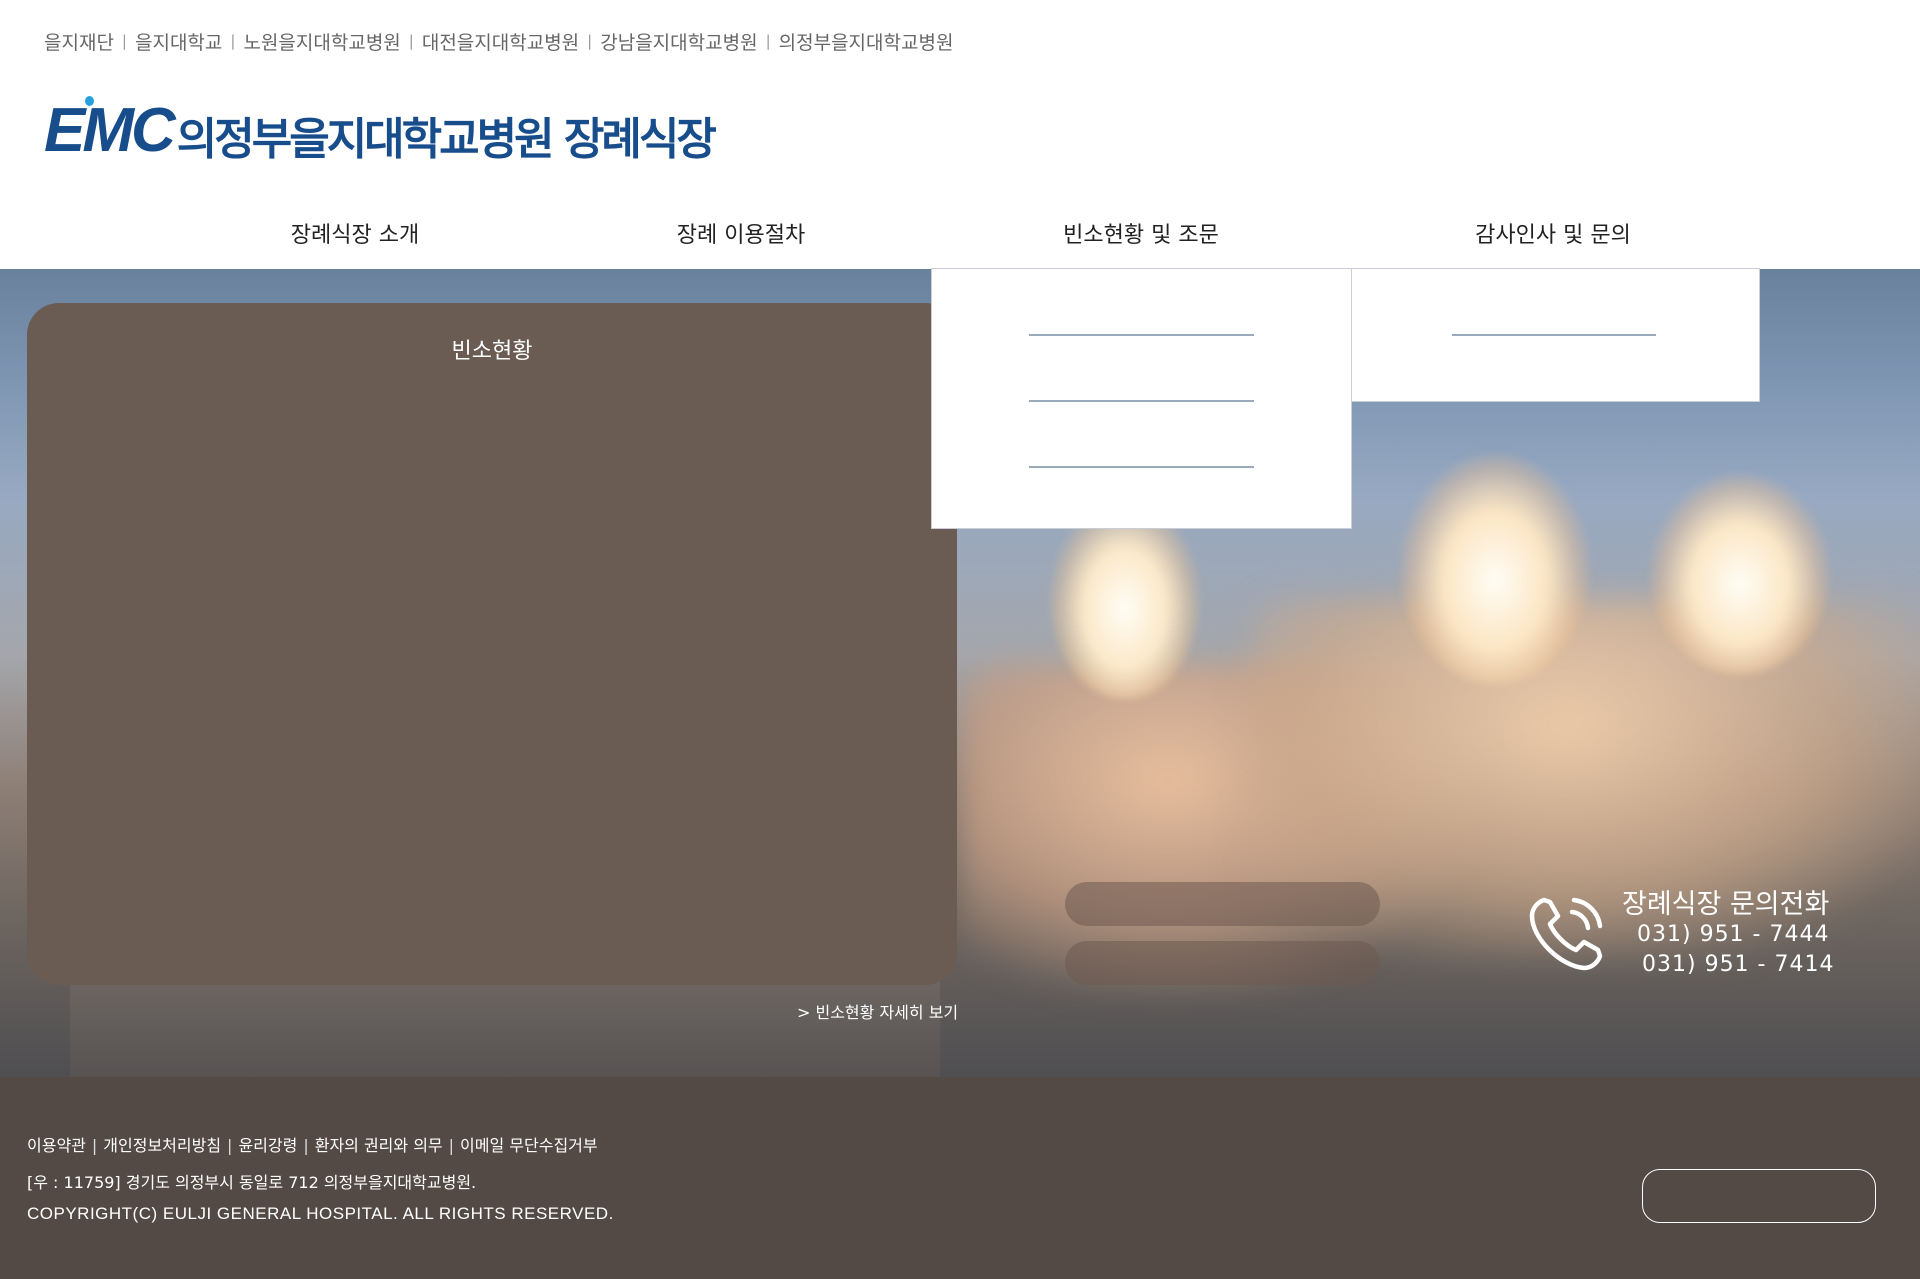  What do you see at coordinates (178, 41) in the screenshot?
I see `family-link-eulji-university: 을지대학교` at bounding box center [178, 41].